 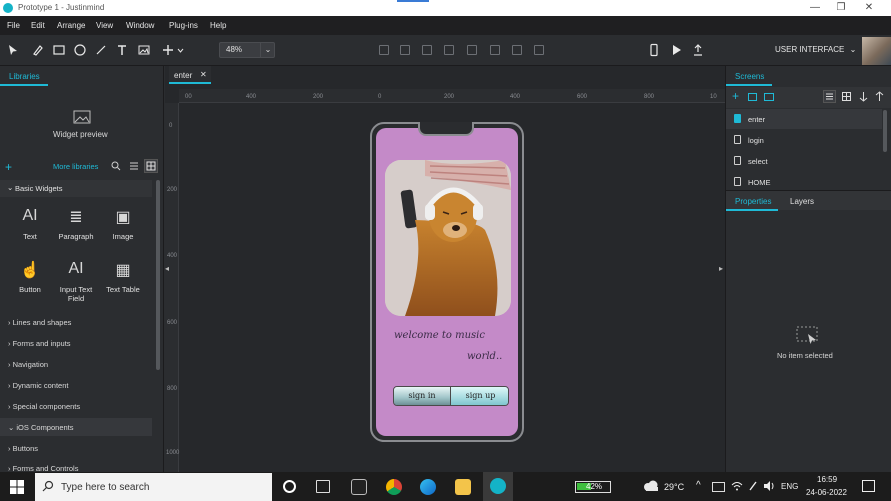 What do you see at coordinates (174, 50) in the screenshot?
I see `add-widget-icon` at bounding box center [174, 50].